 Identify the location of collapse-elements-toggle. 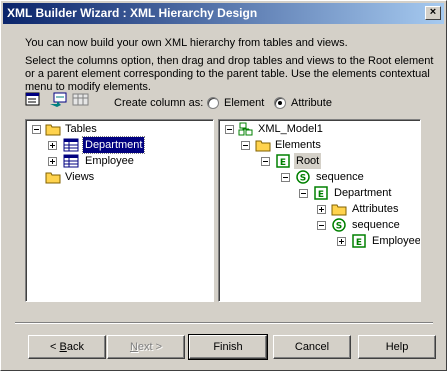
(245, 145).